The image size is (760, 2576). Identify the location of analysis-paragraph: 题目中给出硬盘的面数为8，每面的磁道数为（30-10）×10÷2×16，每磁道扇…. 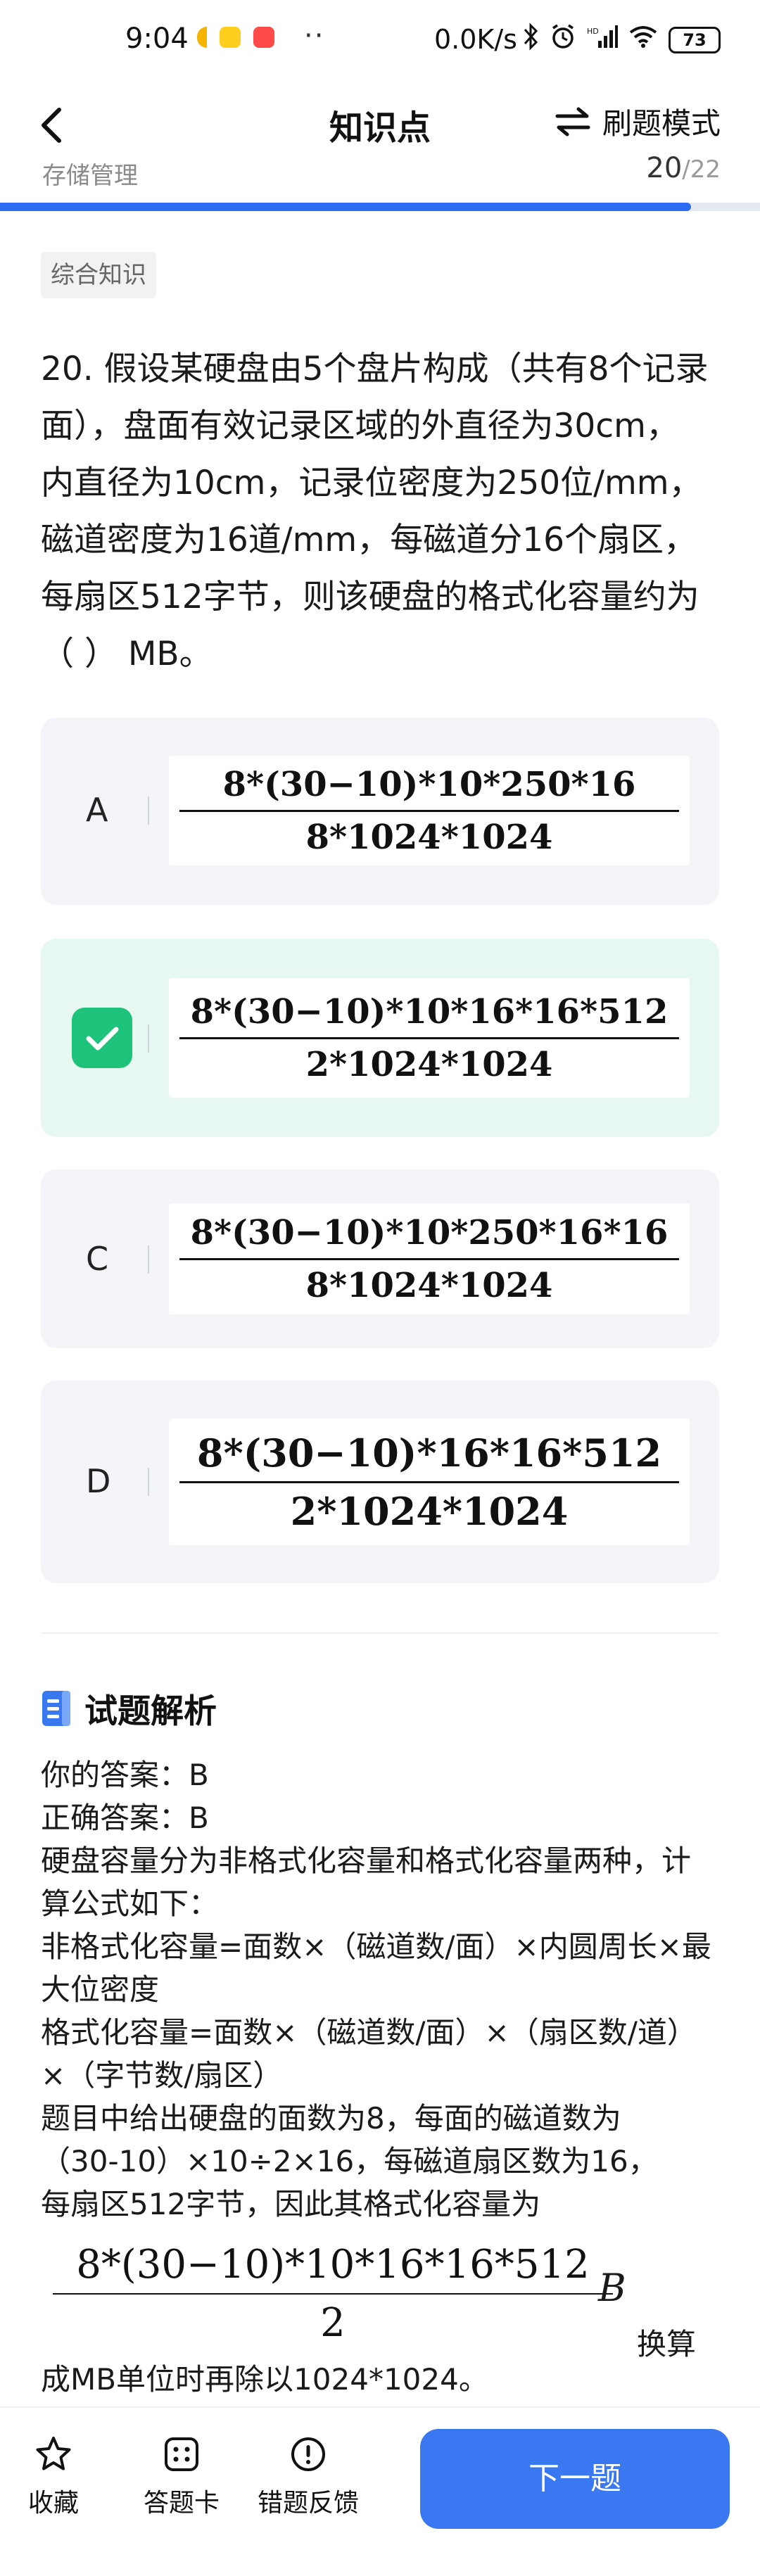
(349, 2161).